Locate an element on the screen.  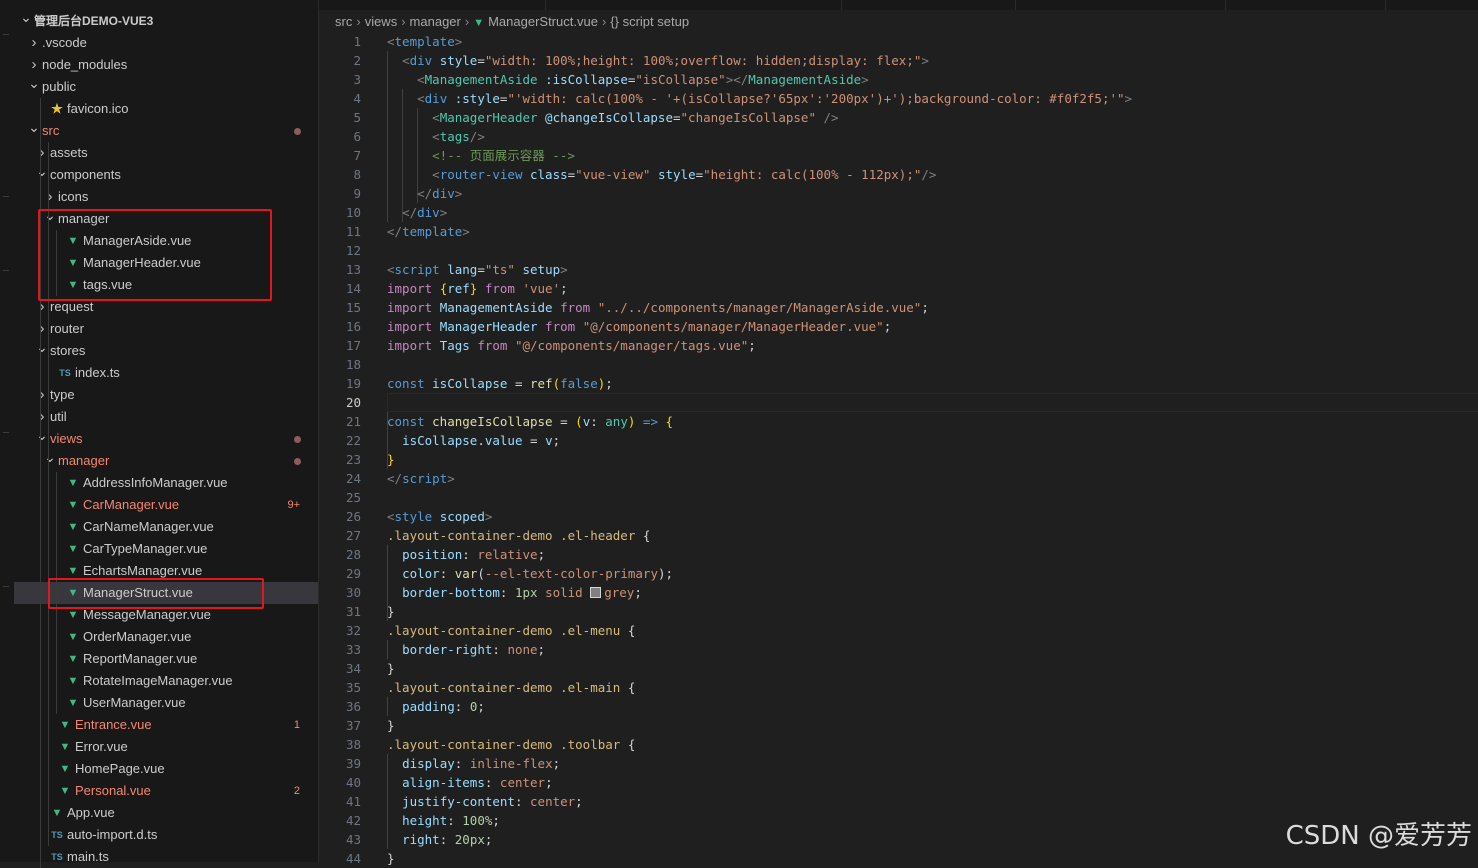
explorer-folder: › router is located at coordinates (166, 329).